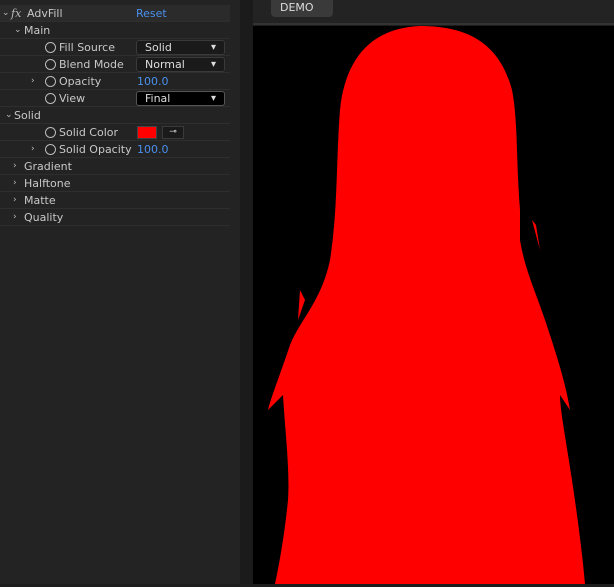 Image resolution: width=614 pixels, height=587 pixels. I want to click on param-label: Fill Source, so click(87, 47).